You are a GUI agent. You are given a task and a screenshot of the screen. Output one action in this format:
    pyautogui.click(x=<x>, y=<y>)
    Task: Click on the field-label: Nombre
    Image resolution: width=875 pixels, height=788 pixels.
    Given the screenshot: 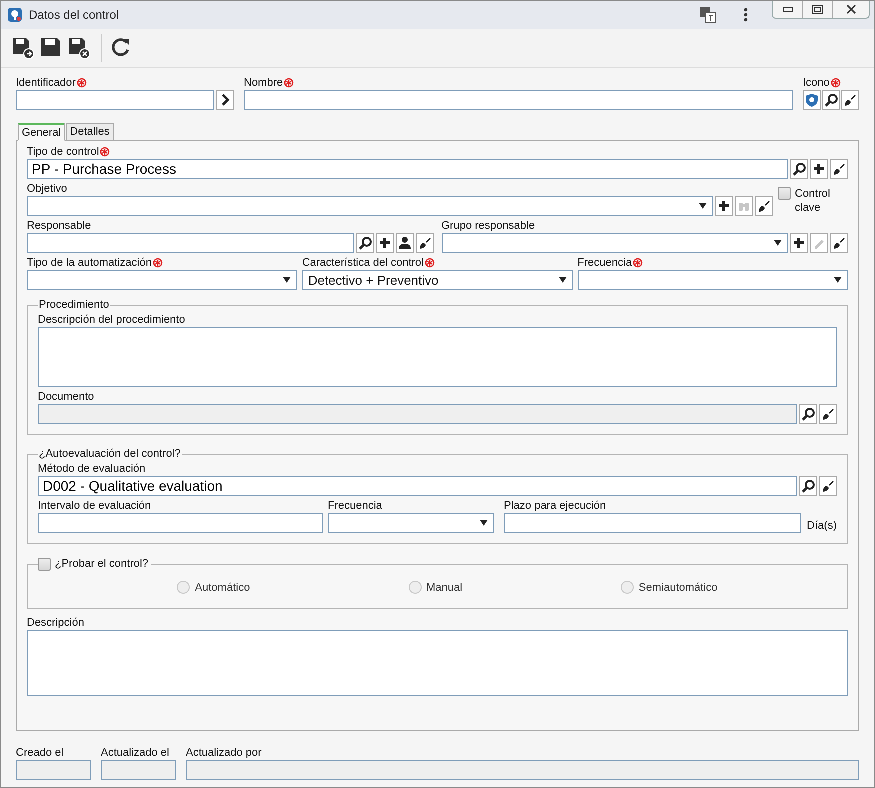 What is the action you would take?
    pyautogui.click(x=264, y=83)
    